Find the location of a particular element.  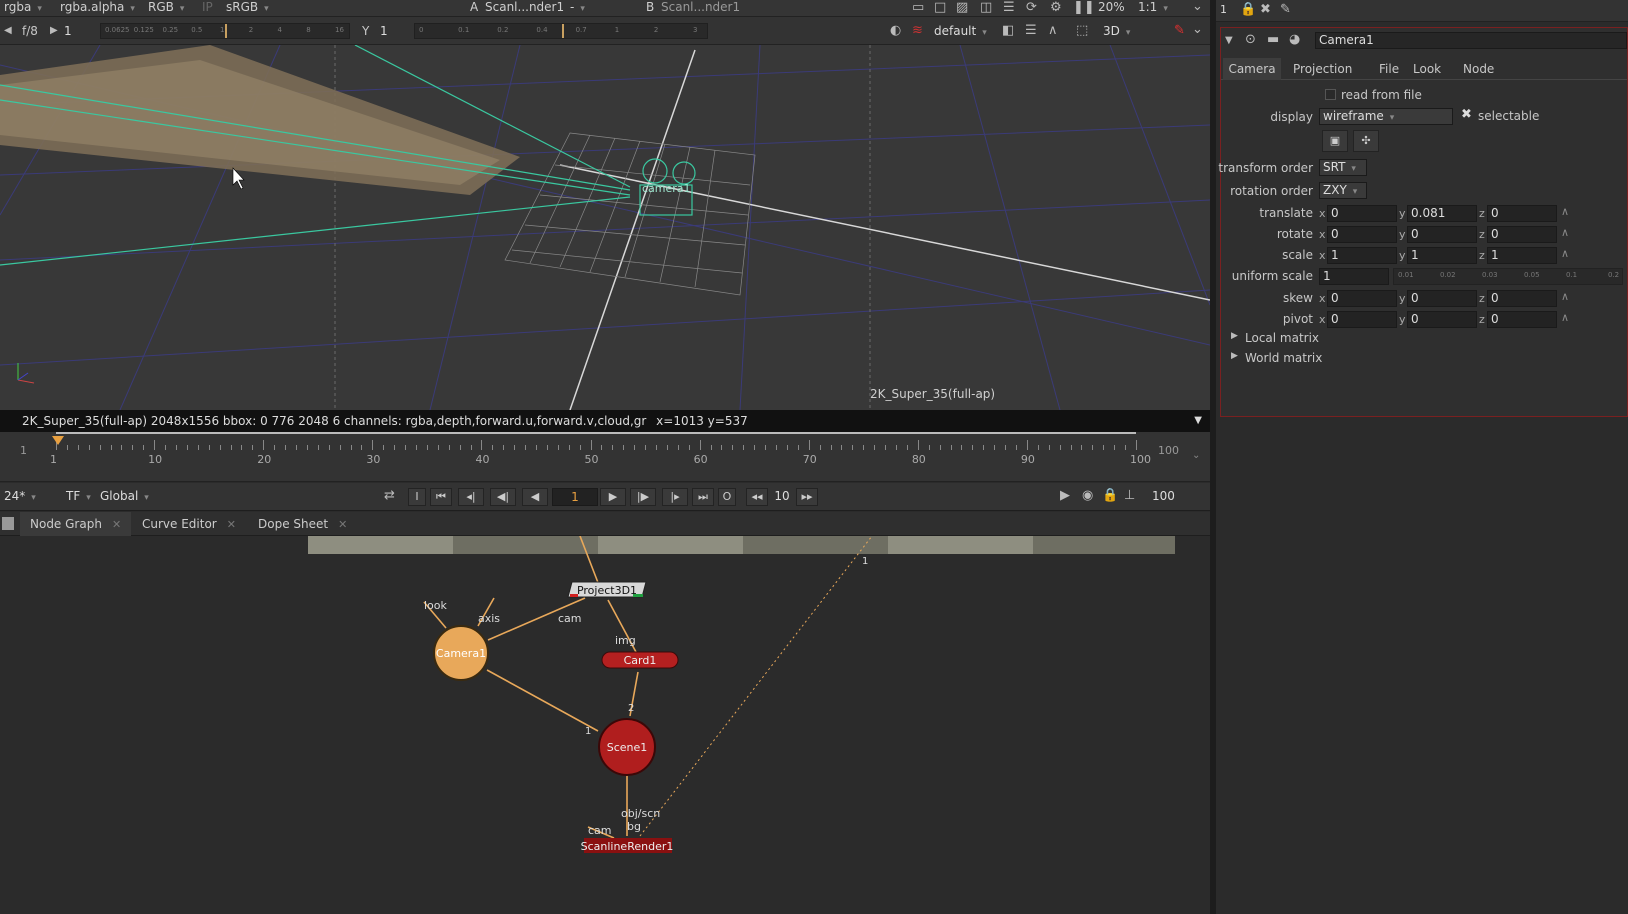

teapot-icon: ◧ is located at coordinates (1008, 31).